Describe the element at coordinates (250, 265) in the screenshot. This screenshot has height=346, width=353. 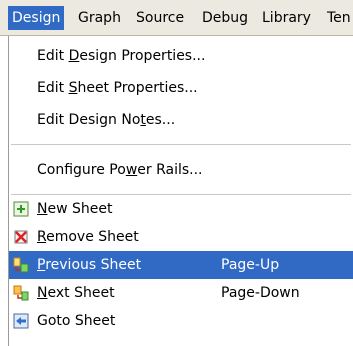
I see `menu-item-shortcut: Page-Up` at that location.